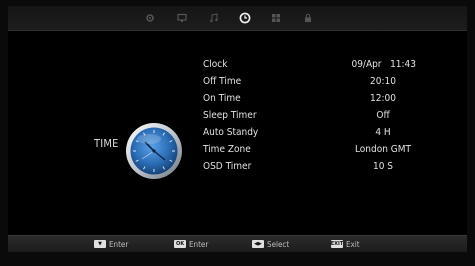 The height and width of the screenshot is (266, 475). What do you see at coordinates (258, 244) in the screenshot?
I see `left-right-key-icon: ◀▶` at bounding box center [258, 244].